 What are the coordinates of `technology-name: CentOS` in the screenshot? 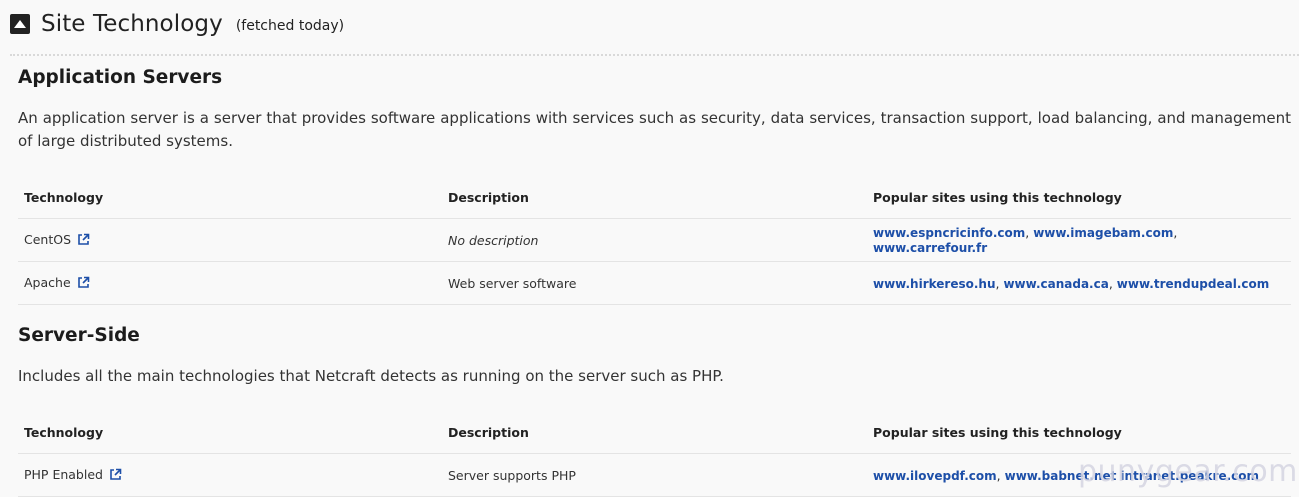 It's located at (48, 239).